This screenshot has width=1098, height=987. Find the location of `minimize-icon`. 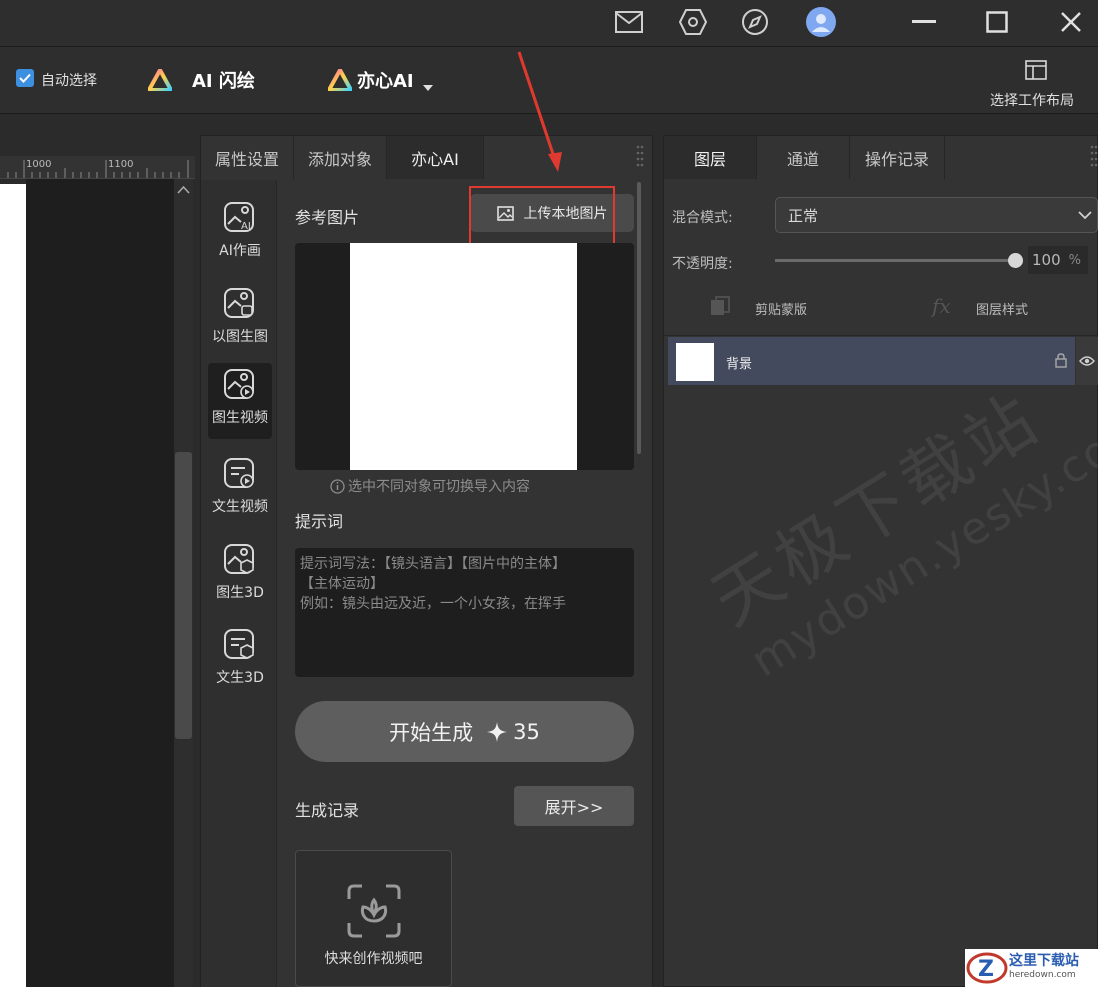

minimize-icon is located at coordinates (924, 22).